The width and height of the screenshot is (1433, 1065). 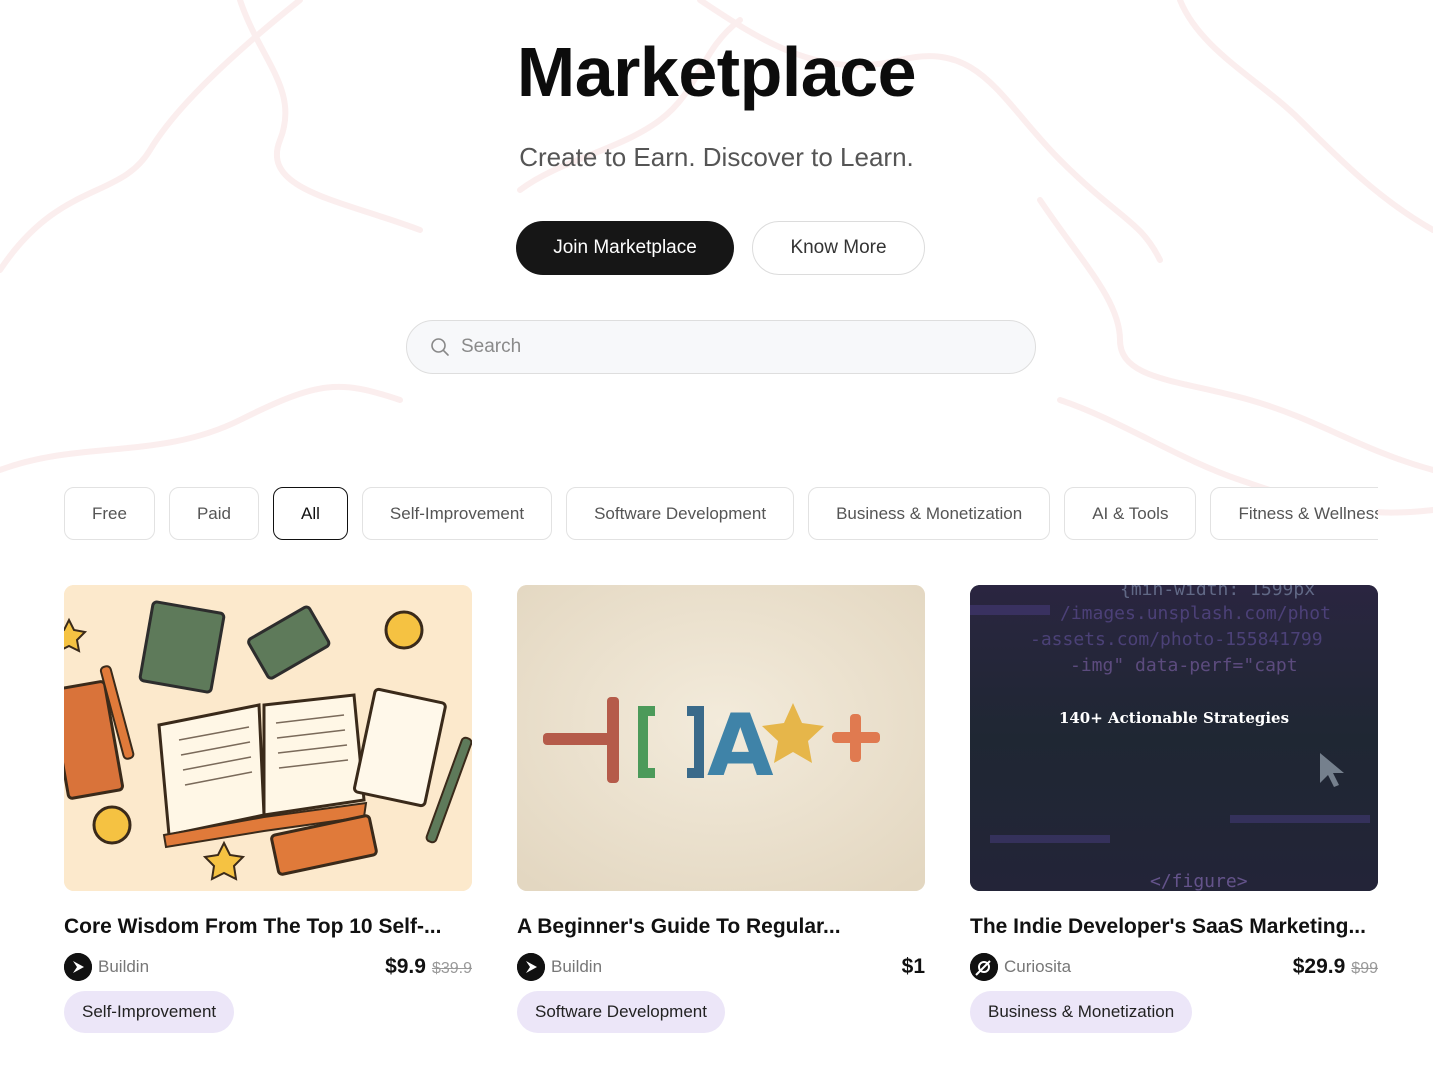 I want to click on author: Curiosita, so click(x=1020, y=967).